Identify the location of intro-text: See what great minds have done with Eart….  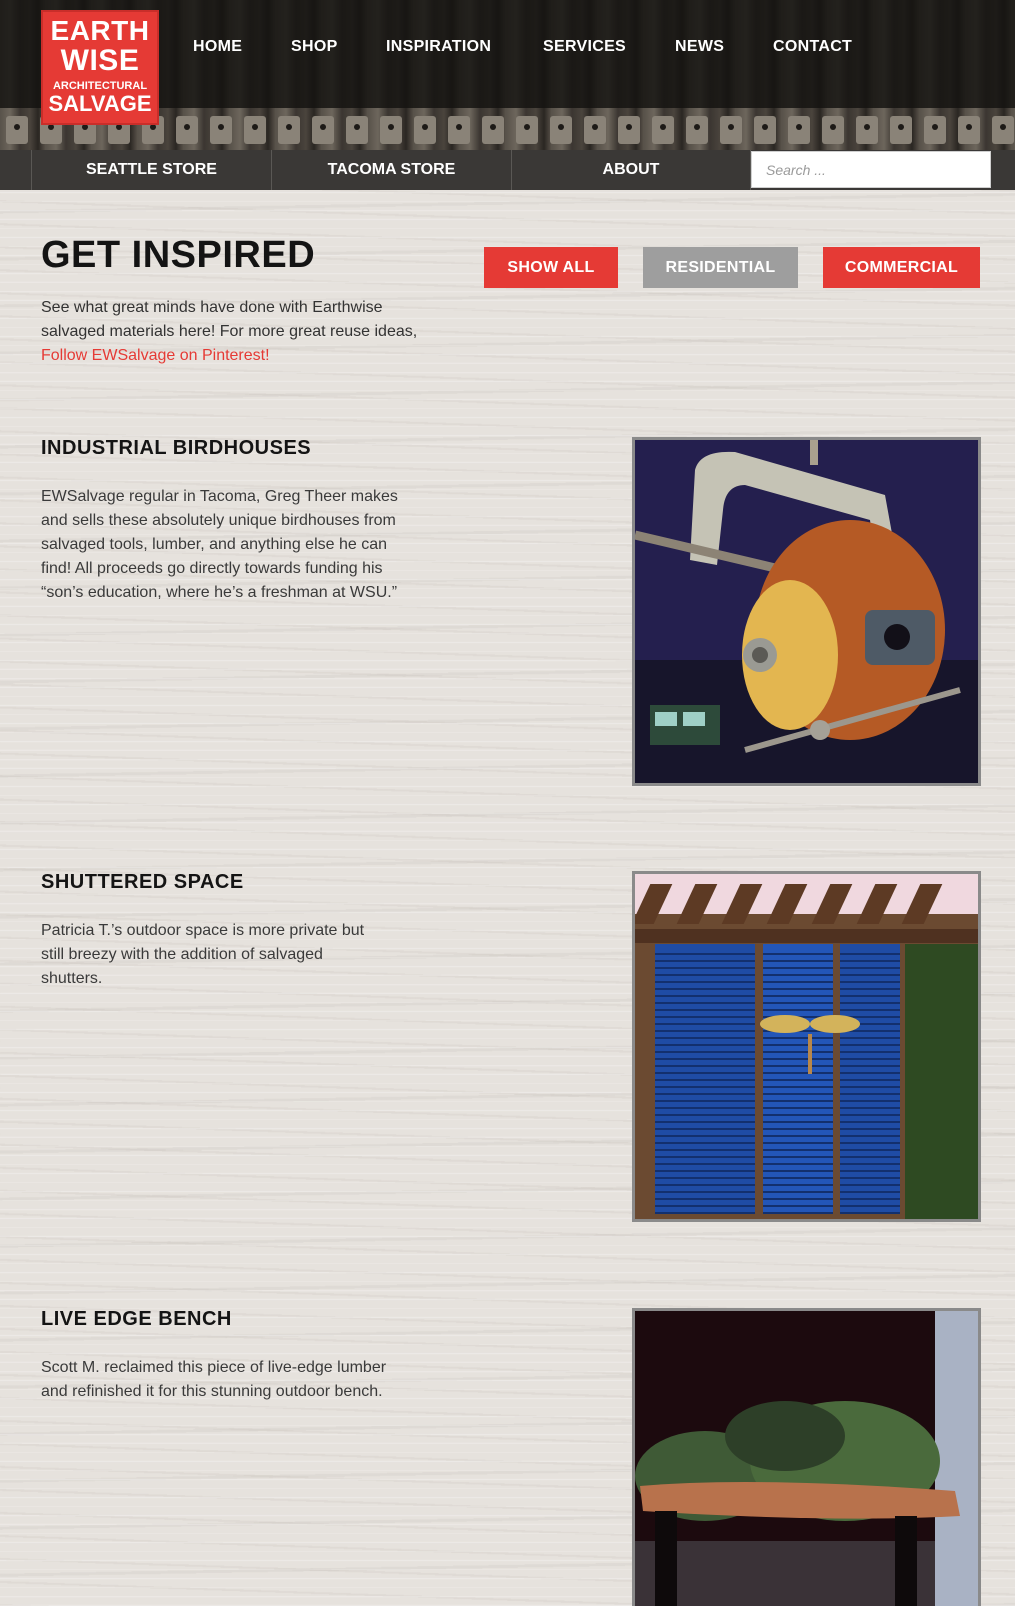
(236, 332).